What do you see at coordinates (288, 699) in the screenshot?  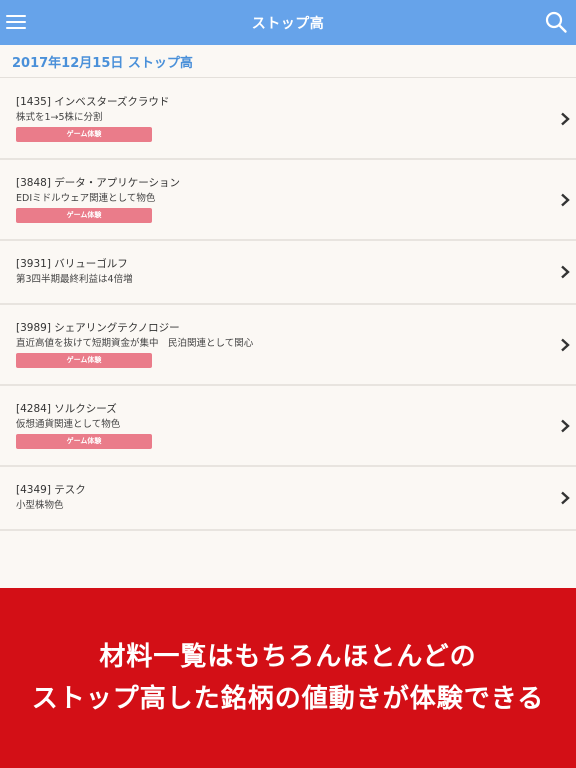 I see `banner-line-2: ストップ高した銘柄の値動きが体験できる` at bounding box center [288, 699].